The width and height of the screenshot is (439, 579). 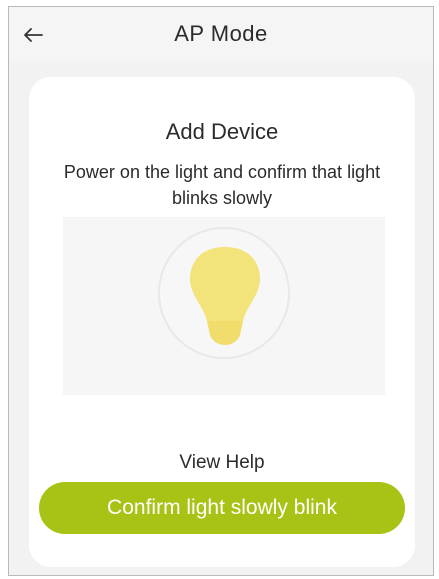 I want to click on confirm-blink-button: Confirm light slowly blink, so click(x=222, y=508).